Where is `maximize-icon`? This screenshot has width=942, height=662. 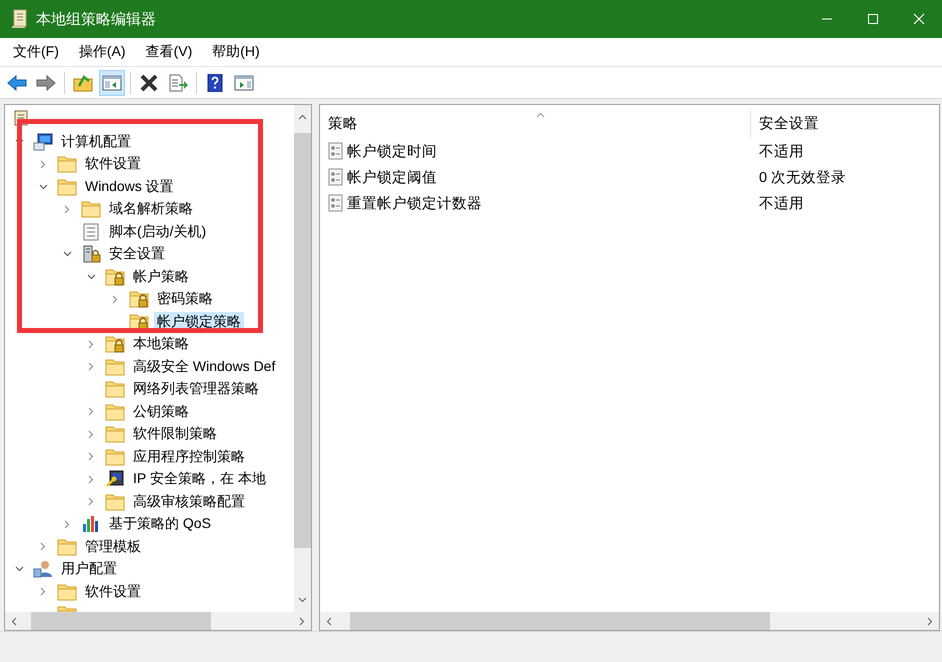
maximize-icon is located at coordinates (873, 19).